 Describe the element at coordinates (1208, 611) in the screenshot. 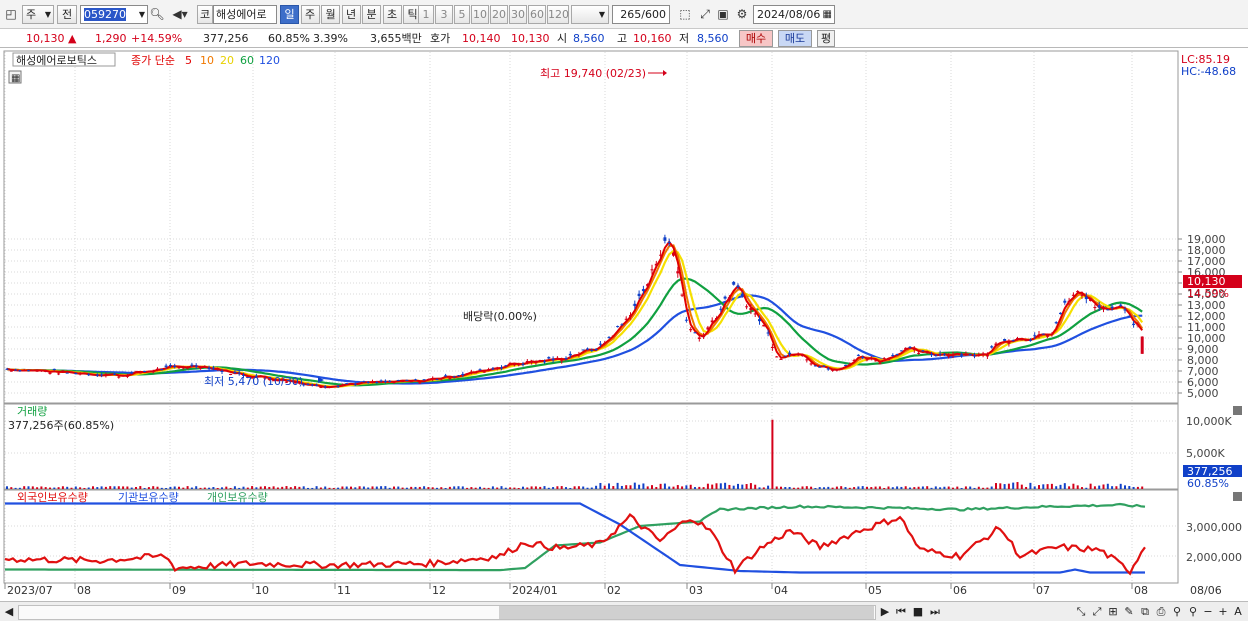

I see `minus-icon: −` at that location.